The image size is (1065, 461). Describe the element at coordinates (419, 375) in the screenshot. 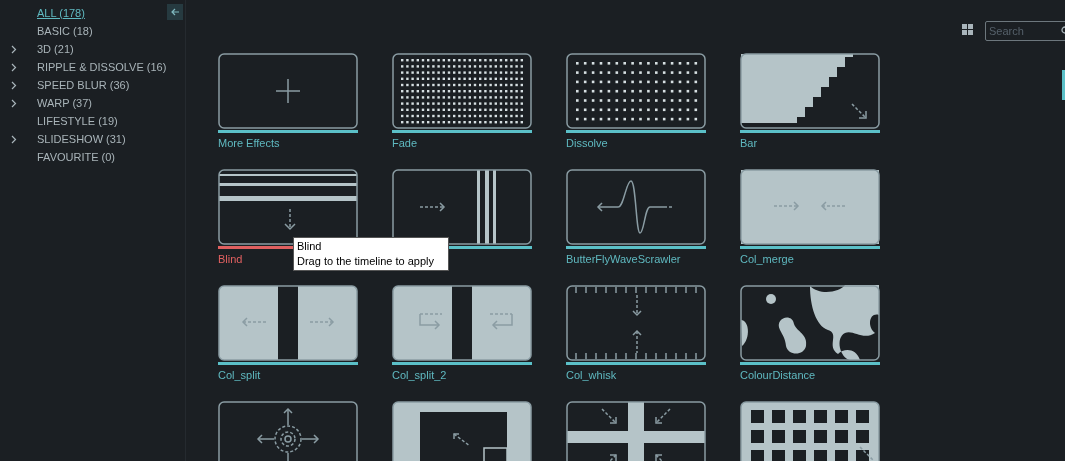

I see `effect-label: Col_split_2` at that location.